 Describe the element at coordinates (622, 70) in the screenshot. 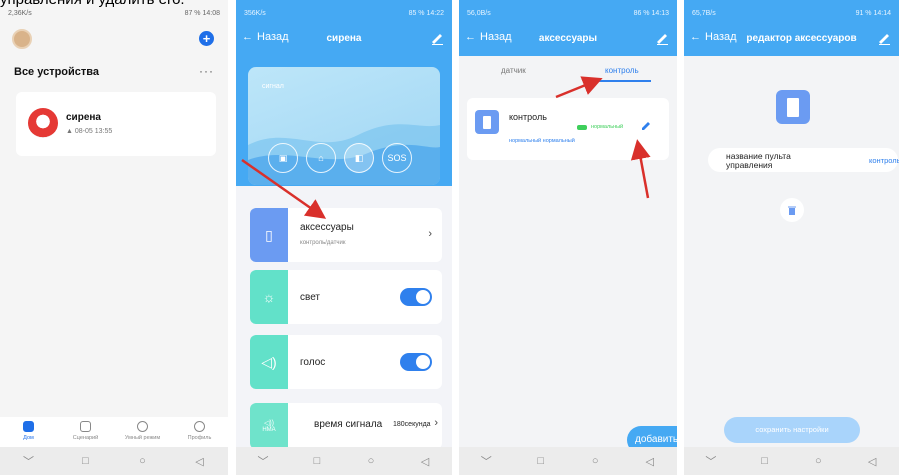

I see `tab-control: контроль` at that location.